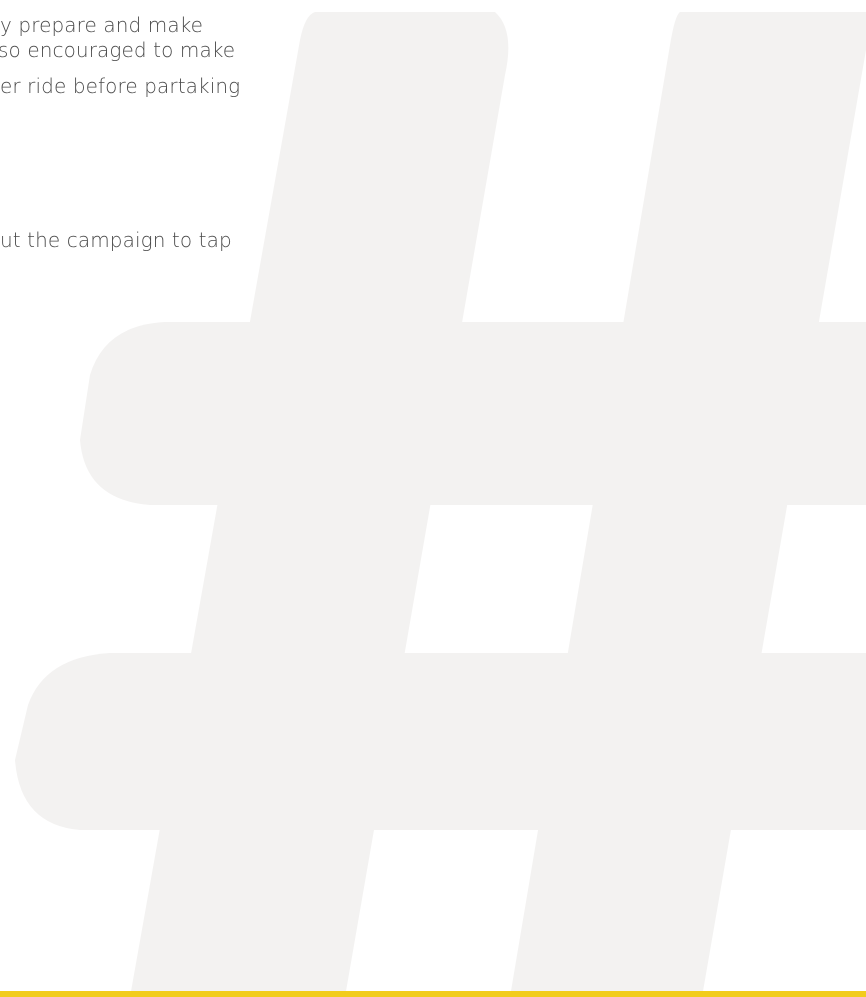 Image resolution: width=866 pixels, height=997 pixels. I want to click on body-text-line: ut the campaign to tap, so click(116, 240).